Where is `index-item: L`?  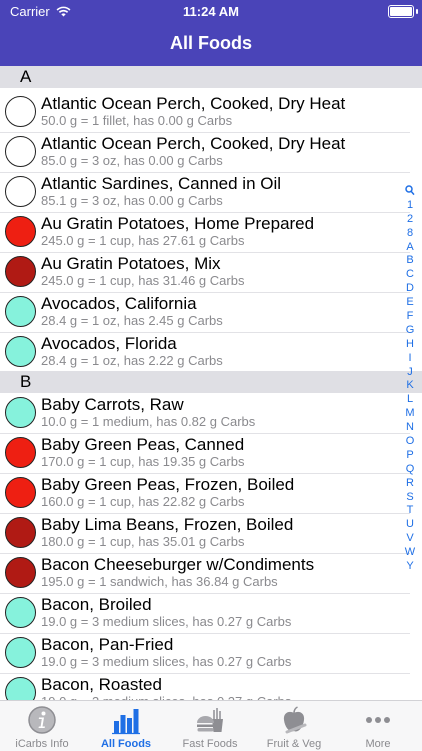
index-item: L is located at coordinates (410, 400).